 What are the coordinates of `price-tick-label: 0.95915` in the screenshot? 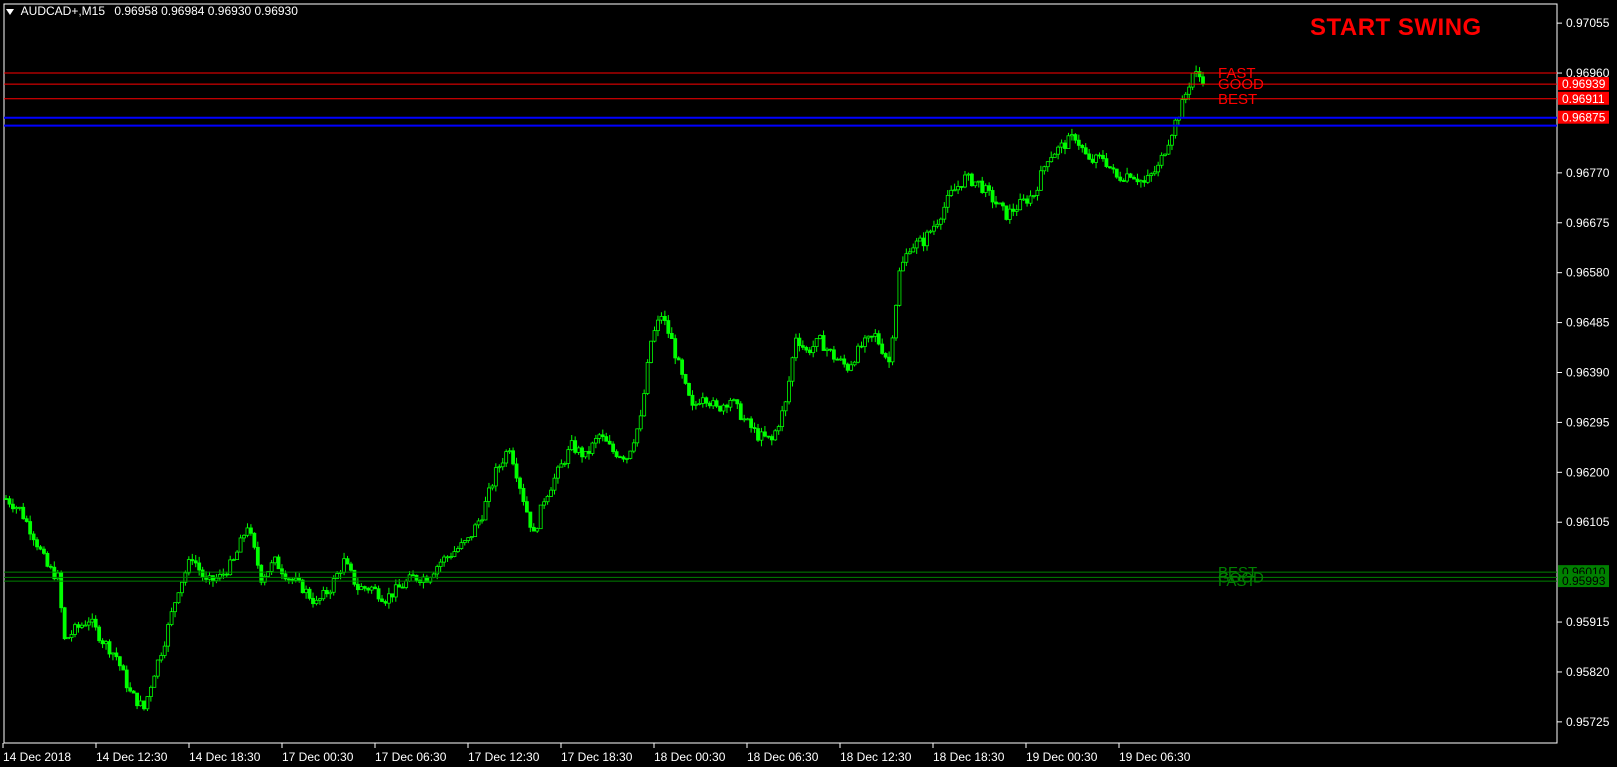 It's located at (1588, 622).